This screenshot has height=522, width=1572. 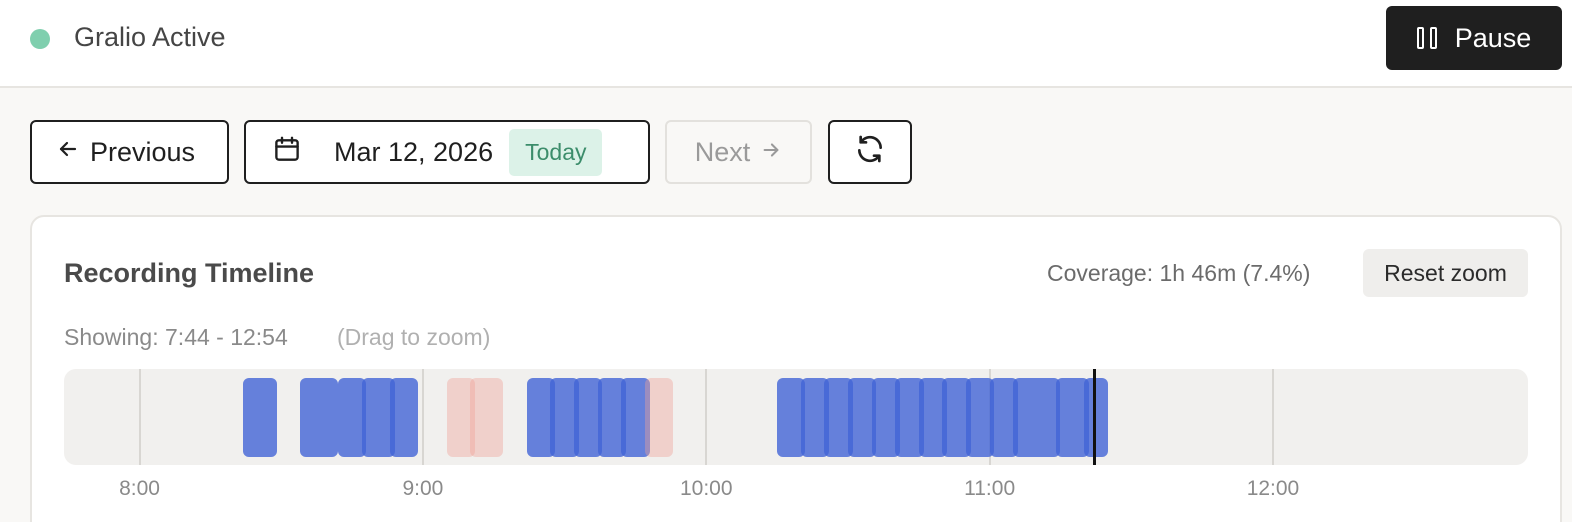 I want to click on coverage-text: Coverage: 1h 46m (7.4%), so click(x=1179, y=273).